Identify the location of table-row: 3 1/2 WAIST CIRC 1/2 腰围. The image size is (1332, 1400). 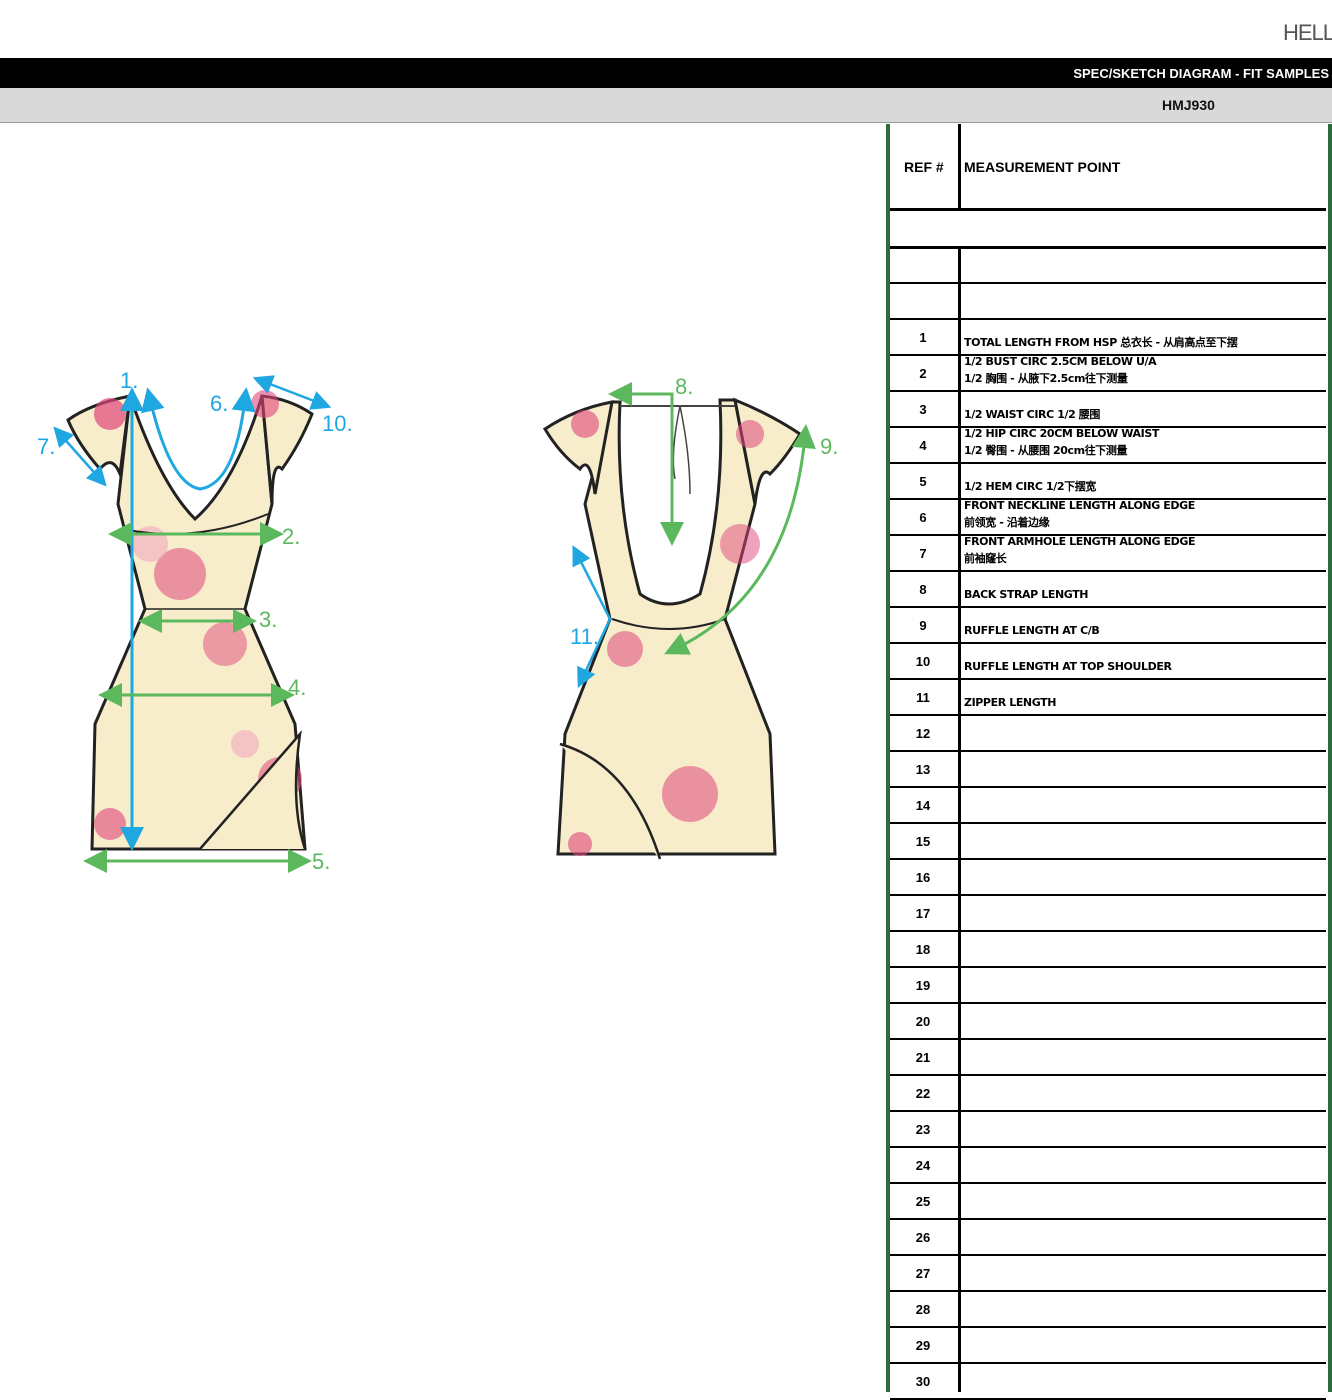
(1108, 410).